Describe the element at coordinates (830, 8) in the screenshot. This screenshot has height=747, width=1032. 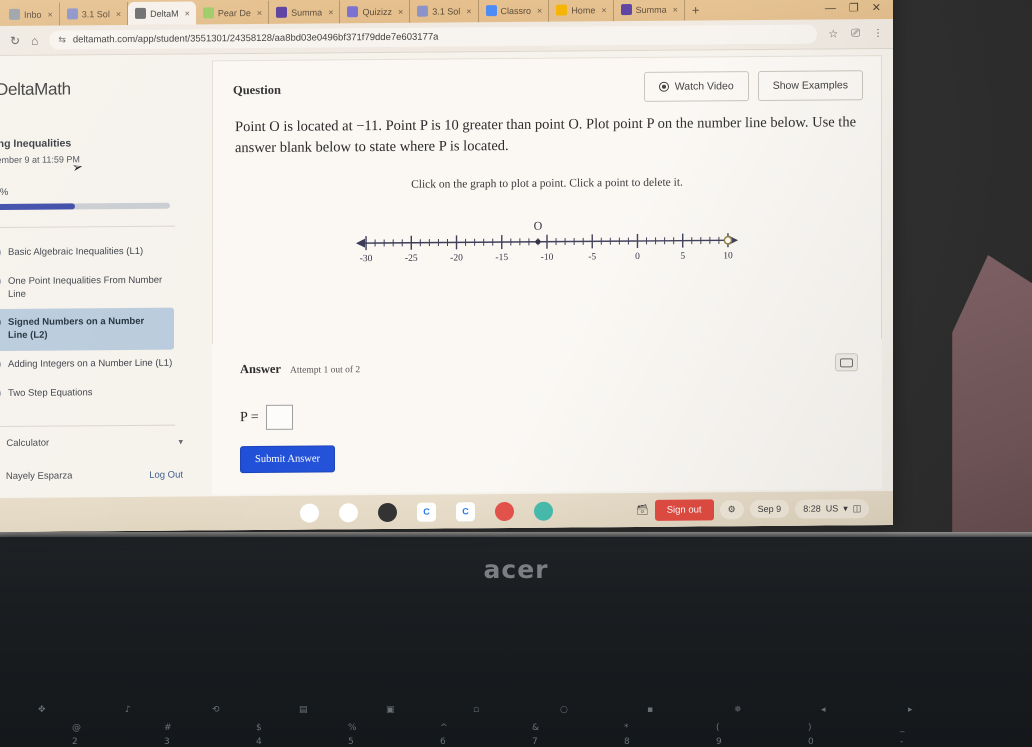
I see `minimize-button: —` at that location.